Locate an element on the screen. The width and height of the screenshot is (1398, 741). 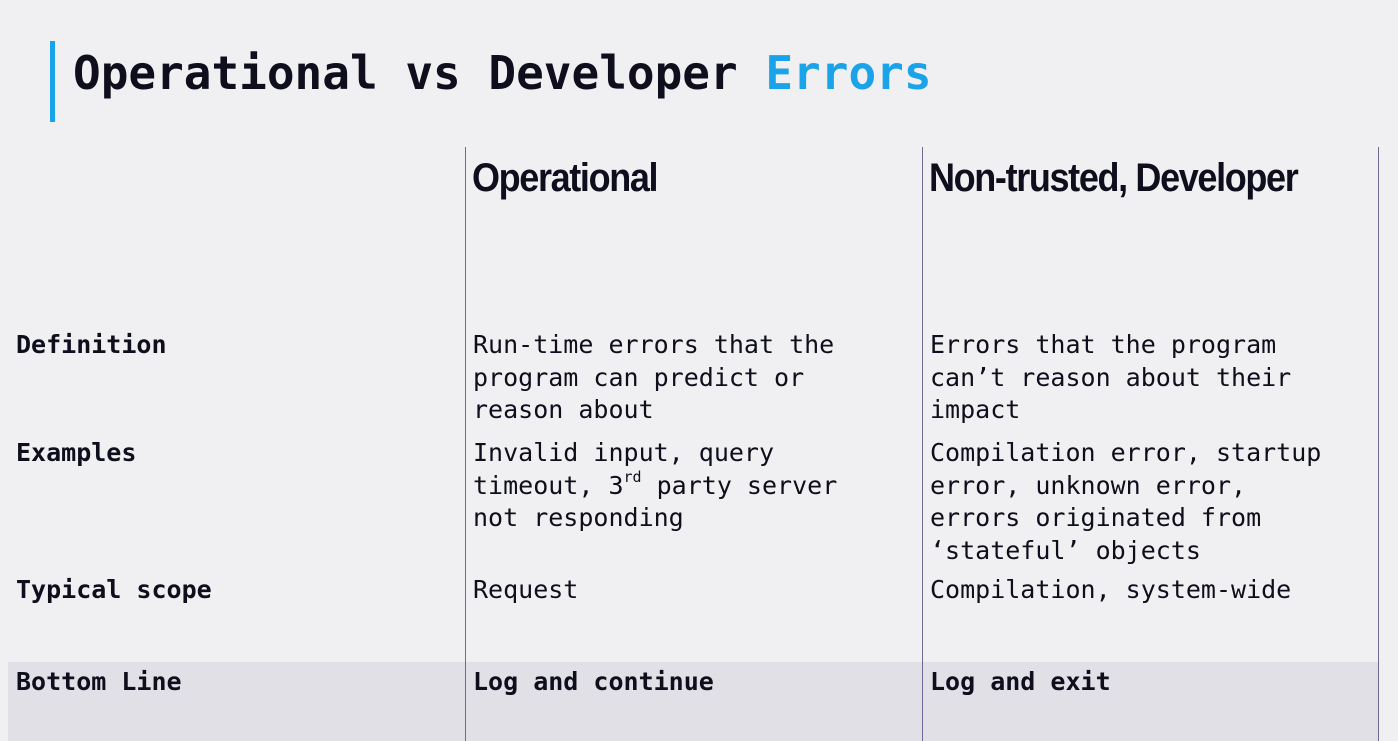
bottom-line-developer-cell: Log and exit is located at coordinates (1020, 681).